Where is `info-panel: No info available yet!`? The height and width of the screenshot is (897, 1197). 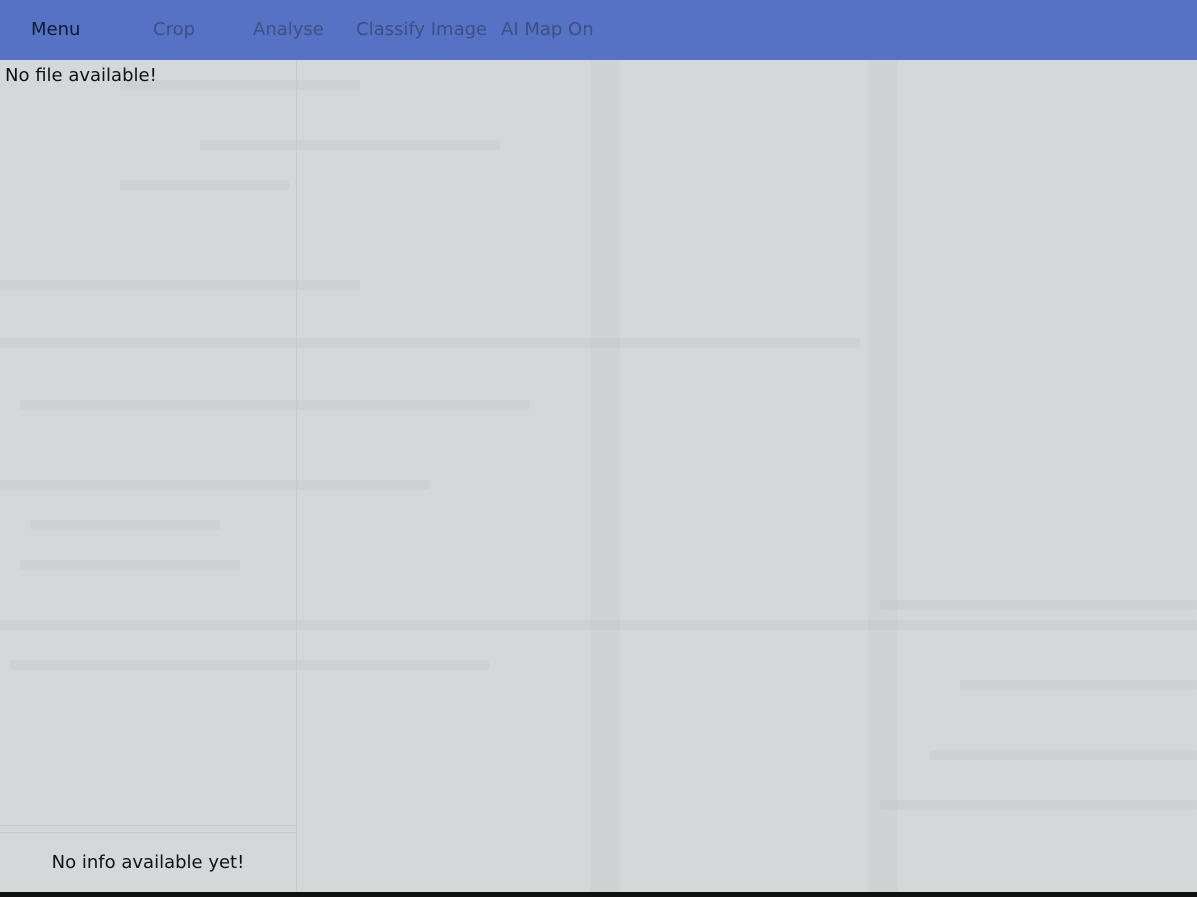
info-panel: No info available yet! is located at coordinates (148, 862).